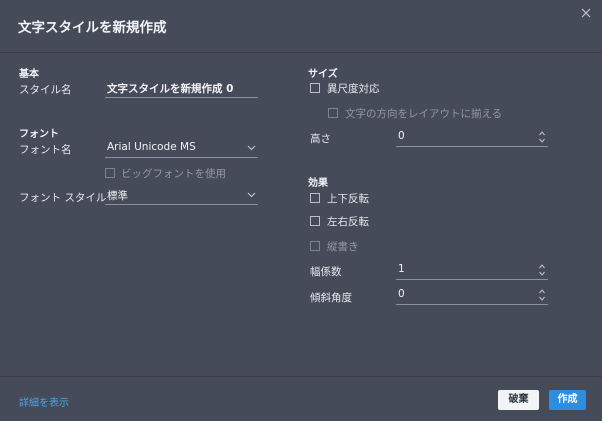 Image resolution: width=602 pixels, height=421 pixels. I want to click on annotative-checkbox, so click(315, 88).